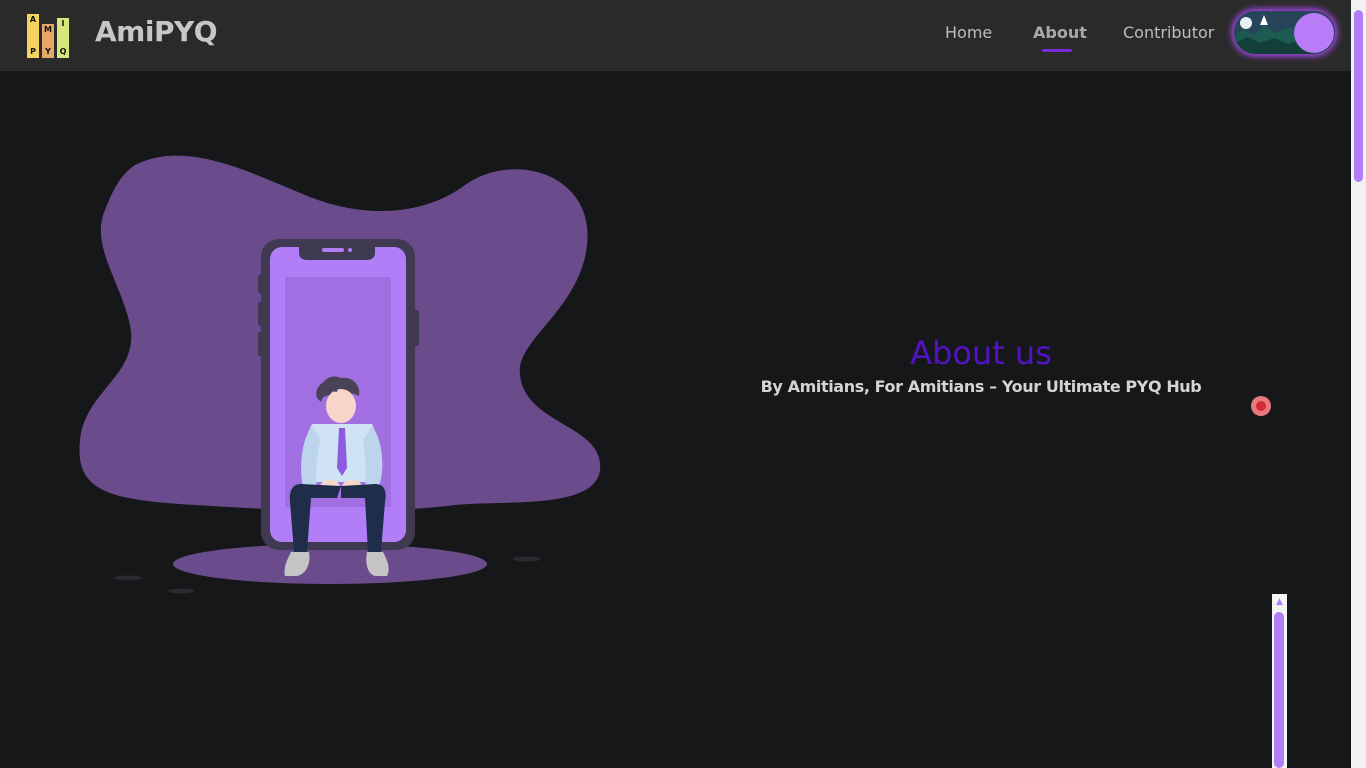 The height and width of the screenshot is (768, 1366). I want to click on logo-bar-3: I Q, so click(63, 38).